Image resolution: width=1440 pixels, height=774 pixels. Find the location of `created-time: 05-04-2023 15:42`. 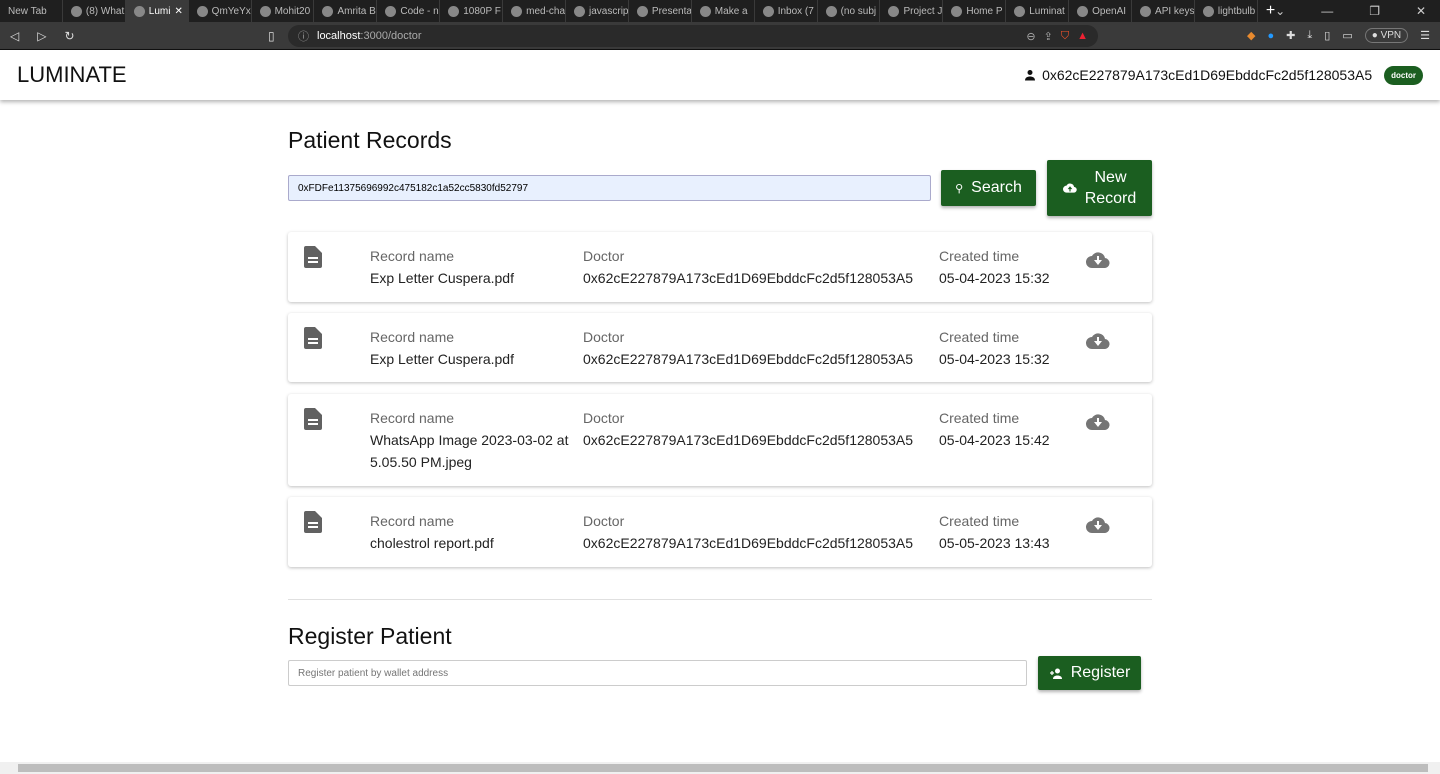

created-time: 05-04-2023 15:42 is located at coordinates (994, 440).